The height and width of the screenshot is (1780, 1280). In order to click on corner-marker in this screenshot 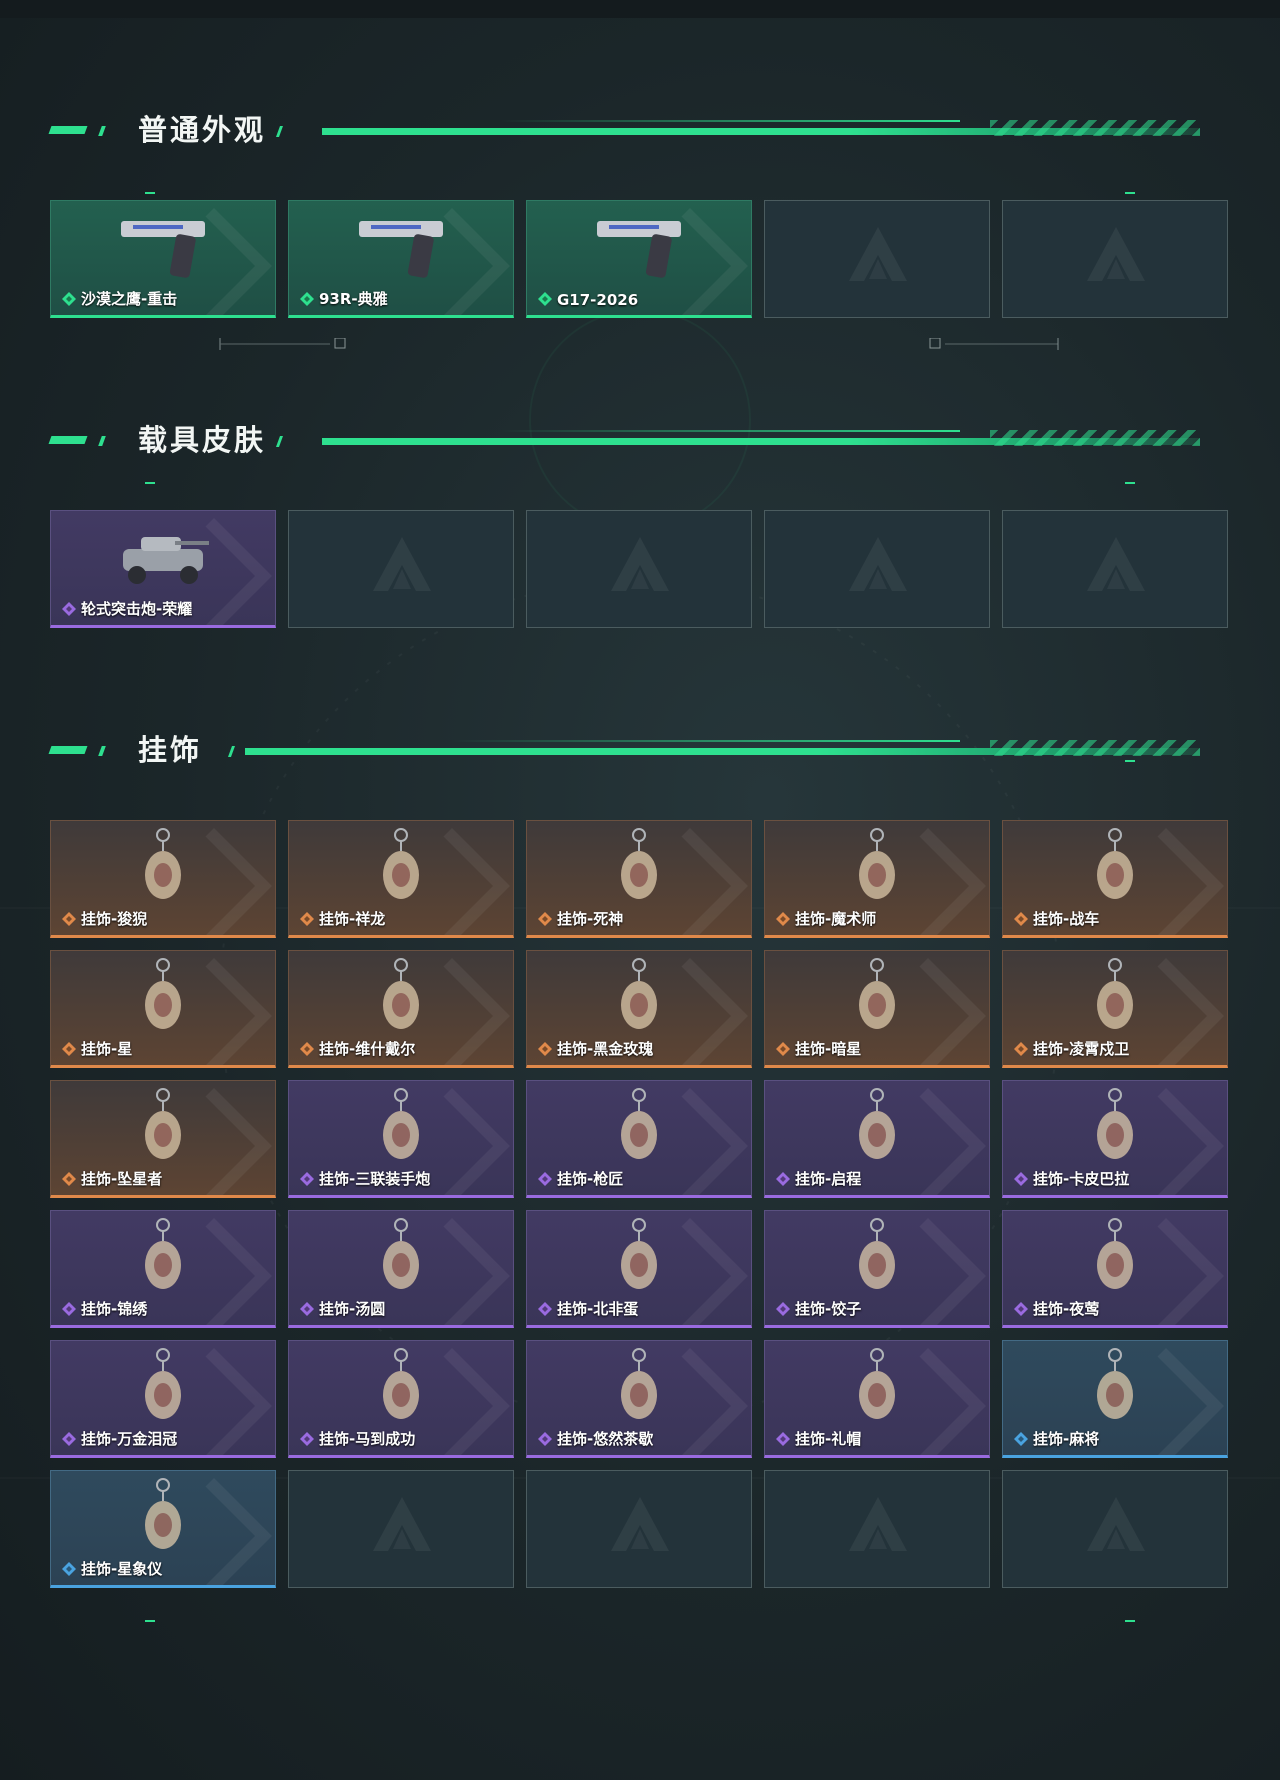, I will do `click(150, 483)`.